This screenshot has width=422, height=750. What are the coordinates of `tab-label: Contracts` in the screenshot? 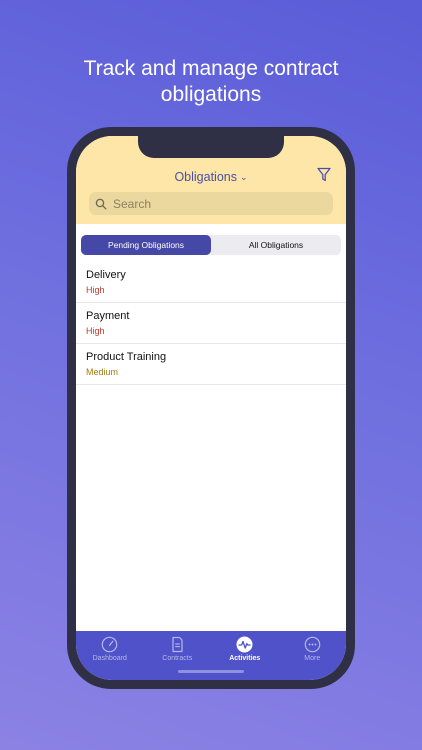 It's located at (177, 658).